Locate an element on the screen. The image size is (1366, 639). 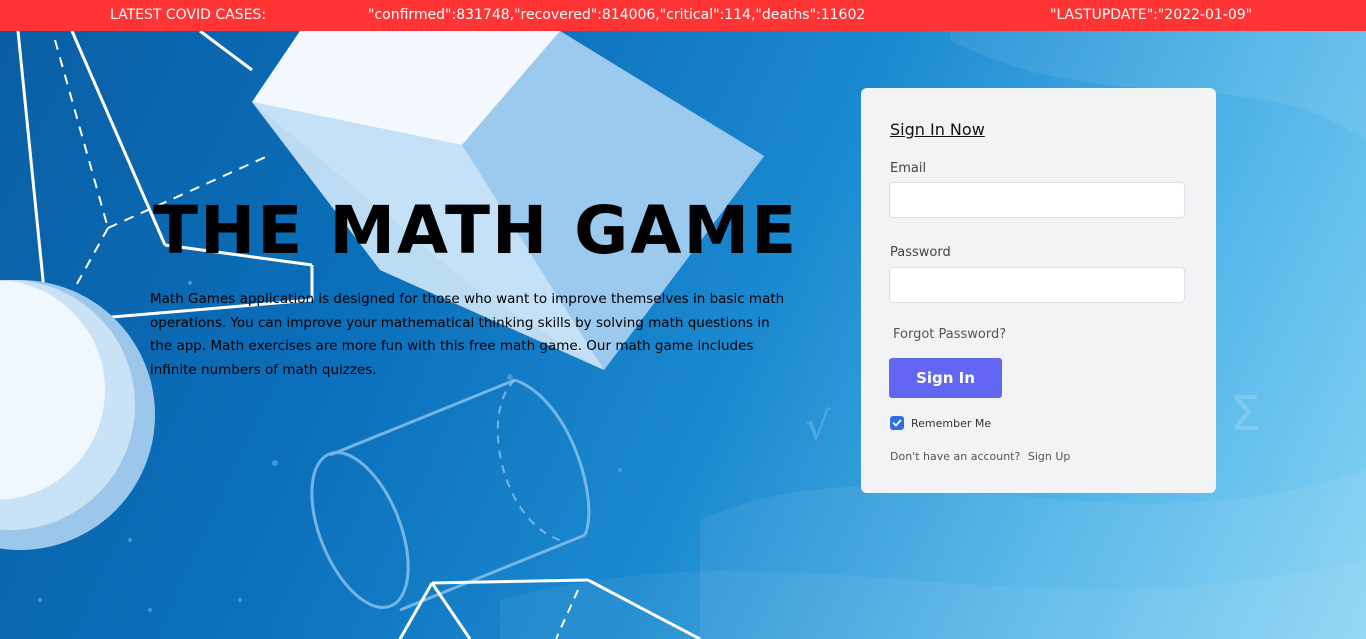
covid-banner-label: LATEST COVID CASES: is located at coordinates (188, 15).